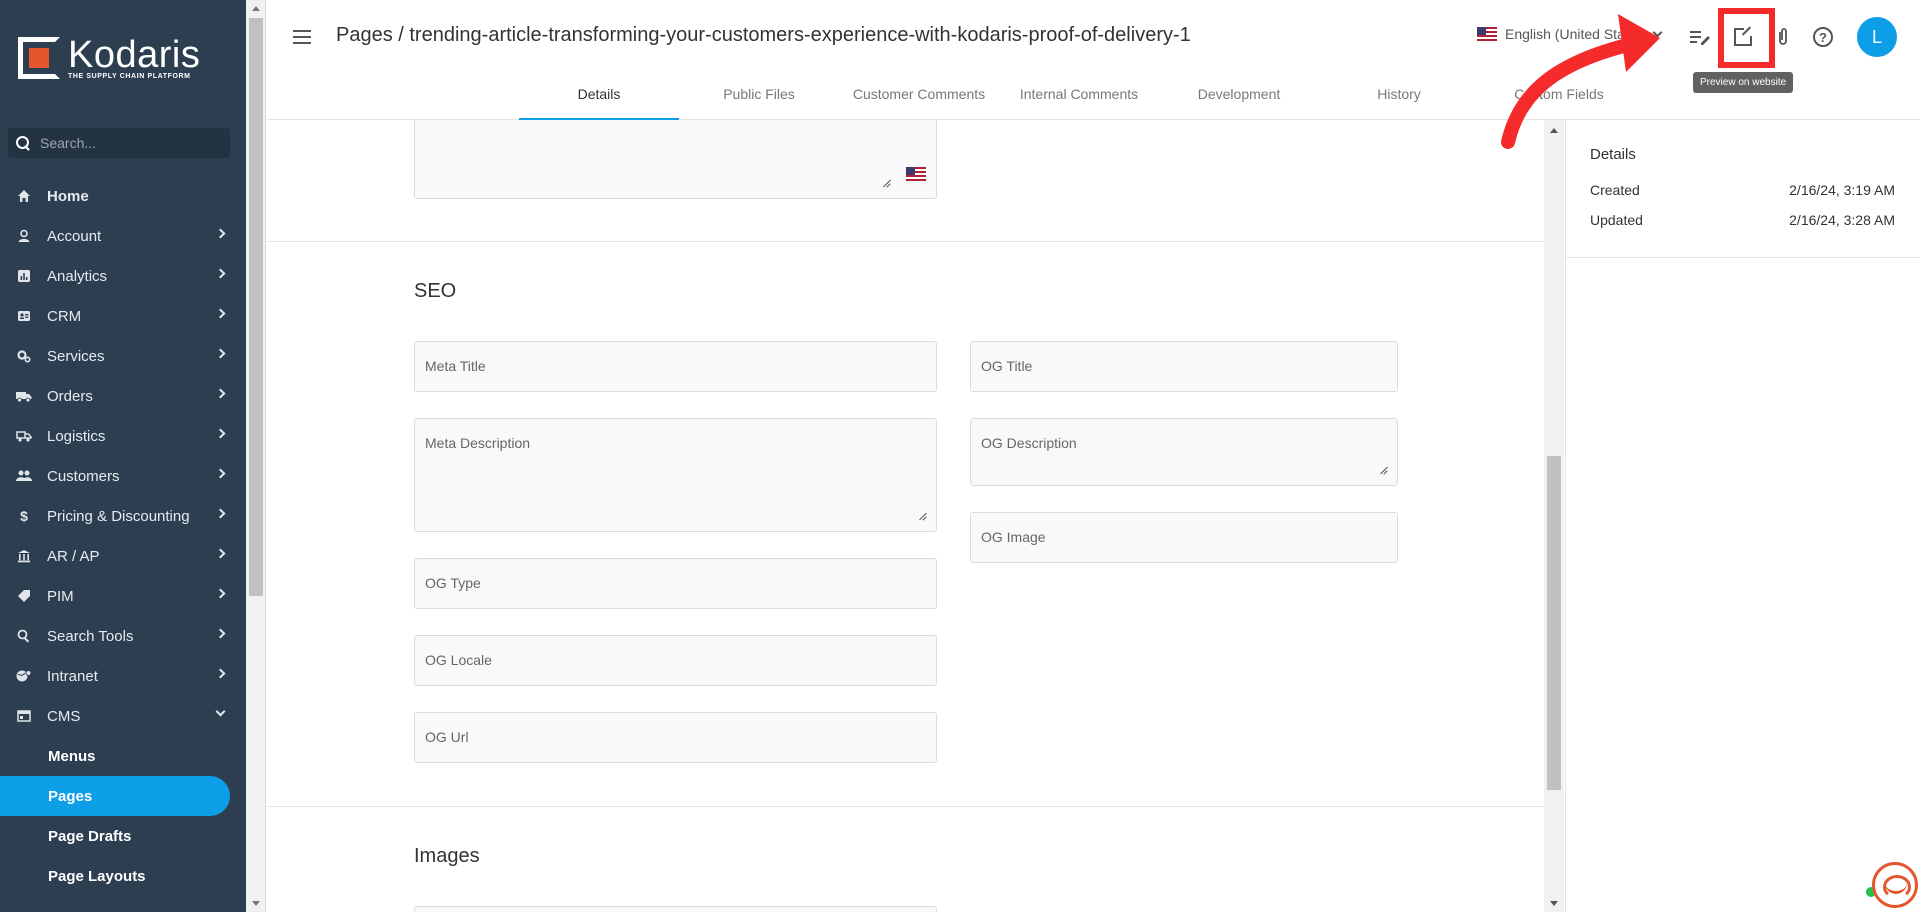 The height and width of the screenshot is (912, 1920). What do you see at coordinates (1239, 98) in the screenshot?
I see `tab-development: Development` at bounding box center [1239, 98].